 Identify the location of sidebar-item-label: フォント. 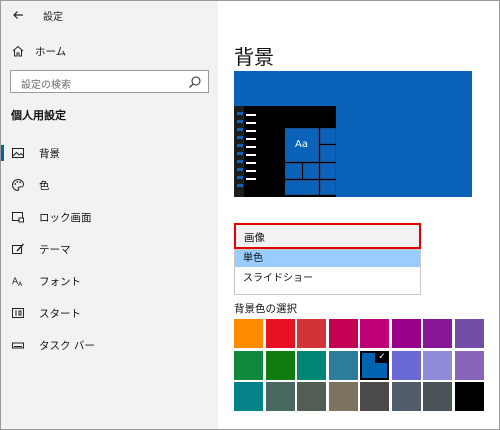
(60, 281).